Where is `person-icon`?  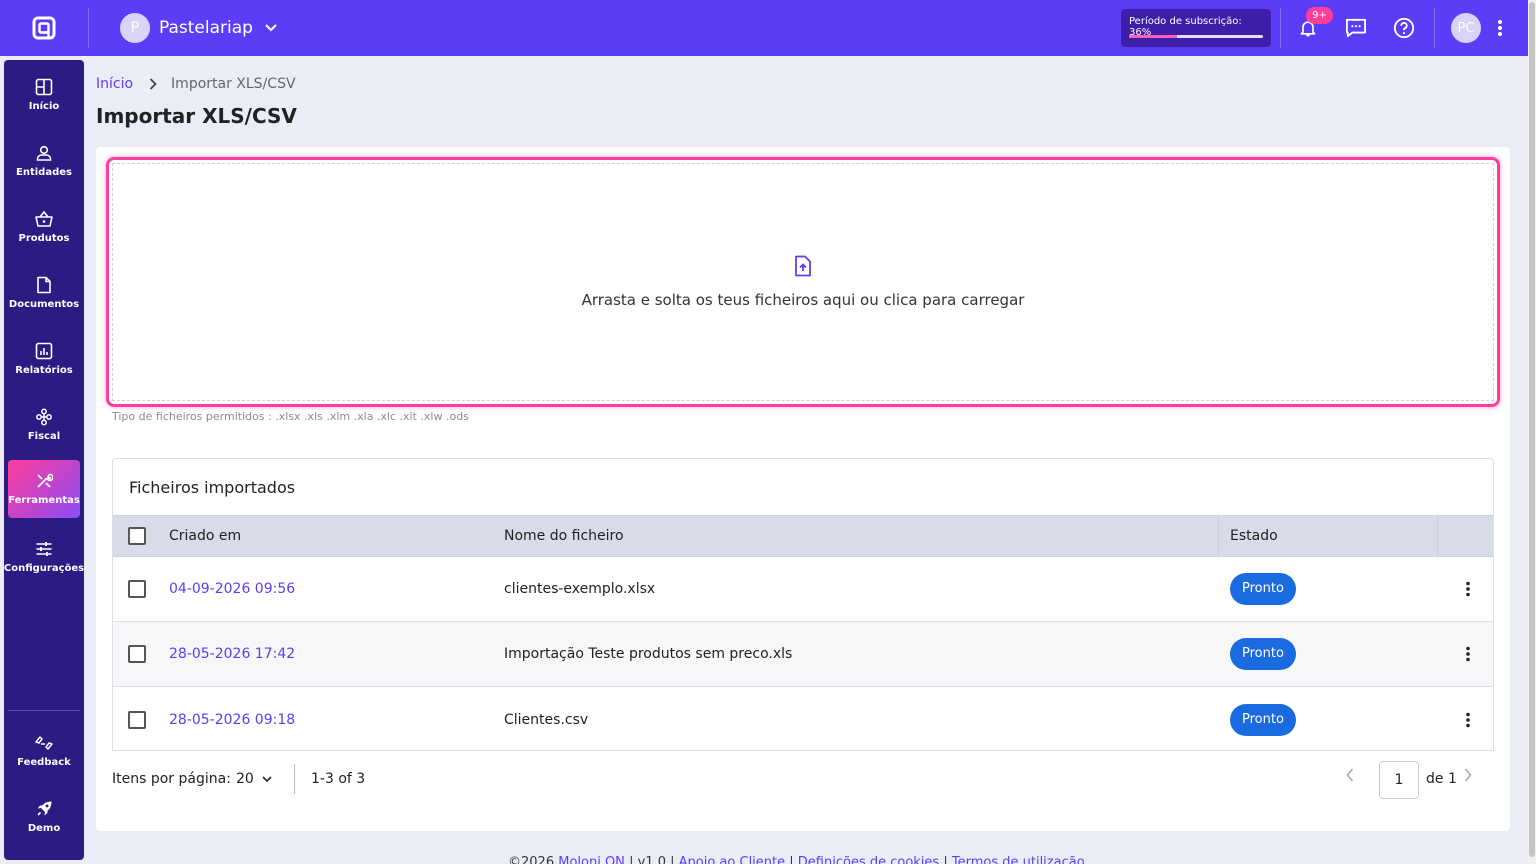
person-icon is located at coordinates (44, 153).